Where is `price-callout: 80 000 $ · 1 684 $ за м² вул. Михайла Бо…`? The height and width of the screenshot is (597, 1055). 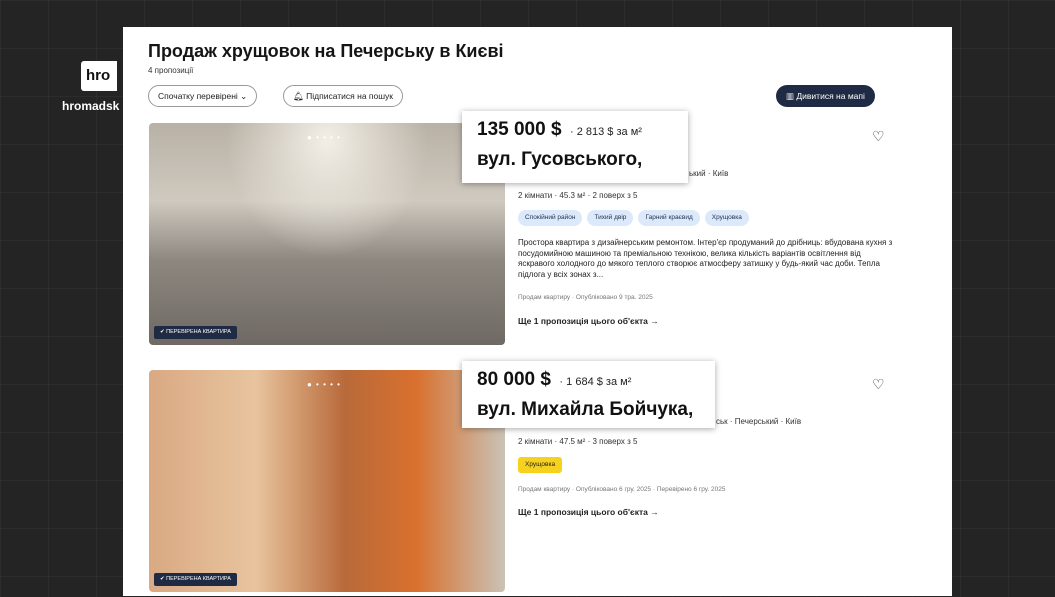
price-callout: 80 000 $ · 1 684 $ за м² вул. Михайла Бо… is located at coordinates (588, 394).